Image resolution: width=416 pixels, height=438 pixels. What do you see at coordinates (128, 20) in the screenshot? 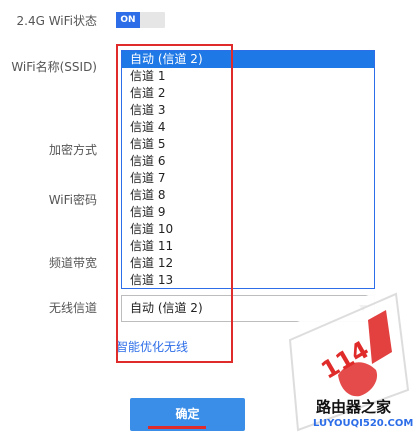
I see `toggle-on-label: ON` at bounding box center [128, 20].